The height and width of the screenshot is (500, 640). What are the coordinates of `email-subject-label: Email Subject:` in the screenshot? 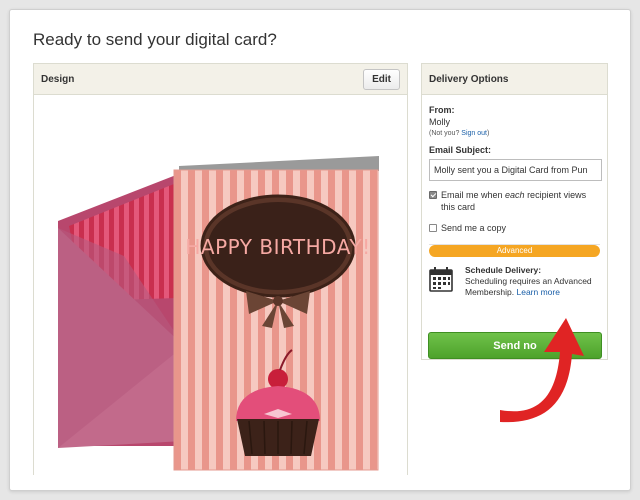 It's located at (460, 150).